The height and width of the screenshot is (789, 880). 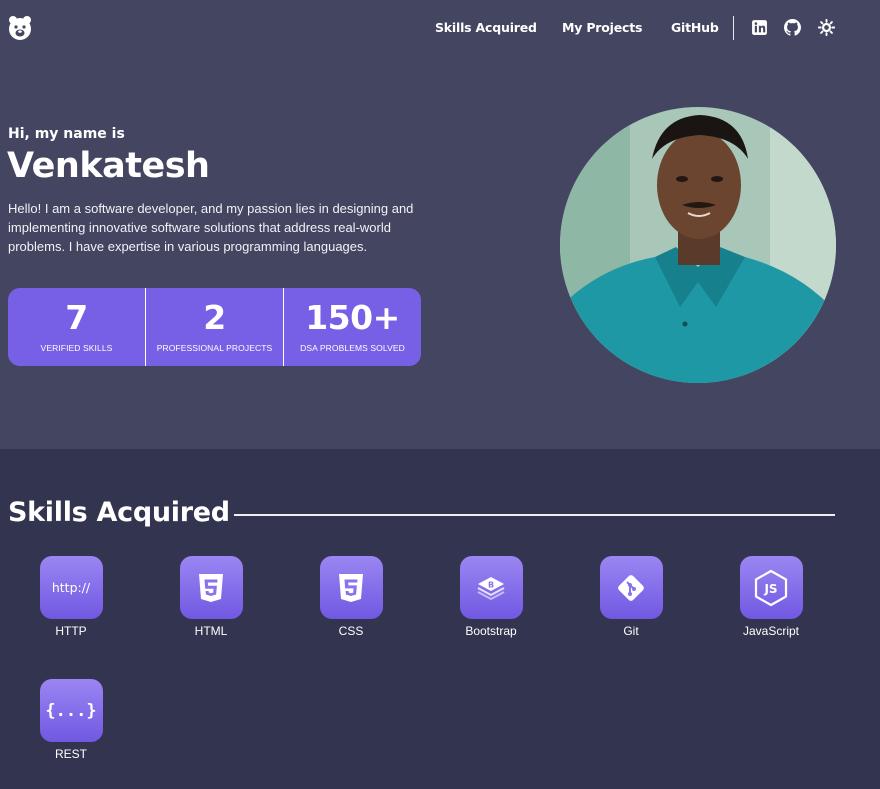 I want to click on stat-value: 2, so click(x=214, y=317).